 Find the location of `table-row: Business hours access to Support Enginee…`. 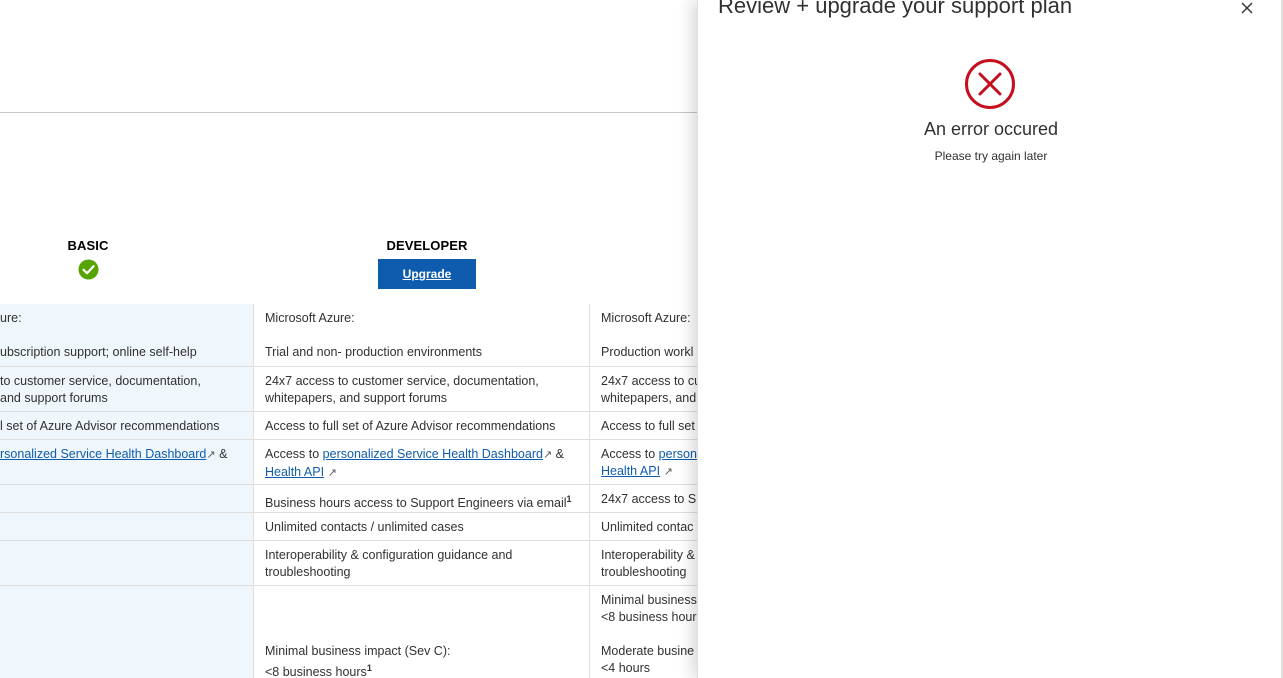

table-row: Business hours access to Support Enginee… is located at coordinates (348, 499).